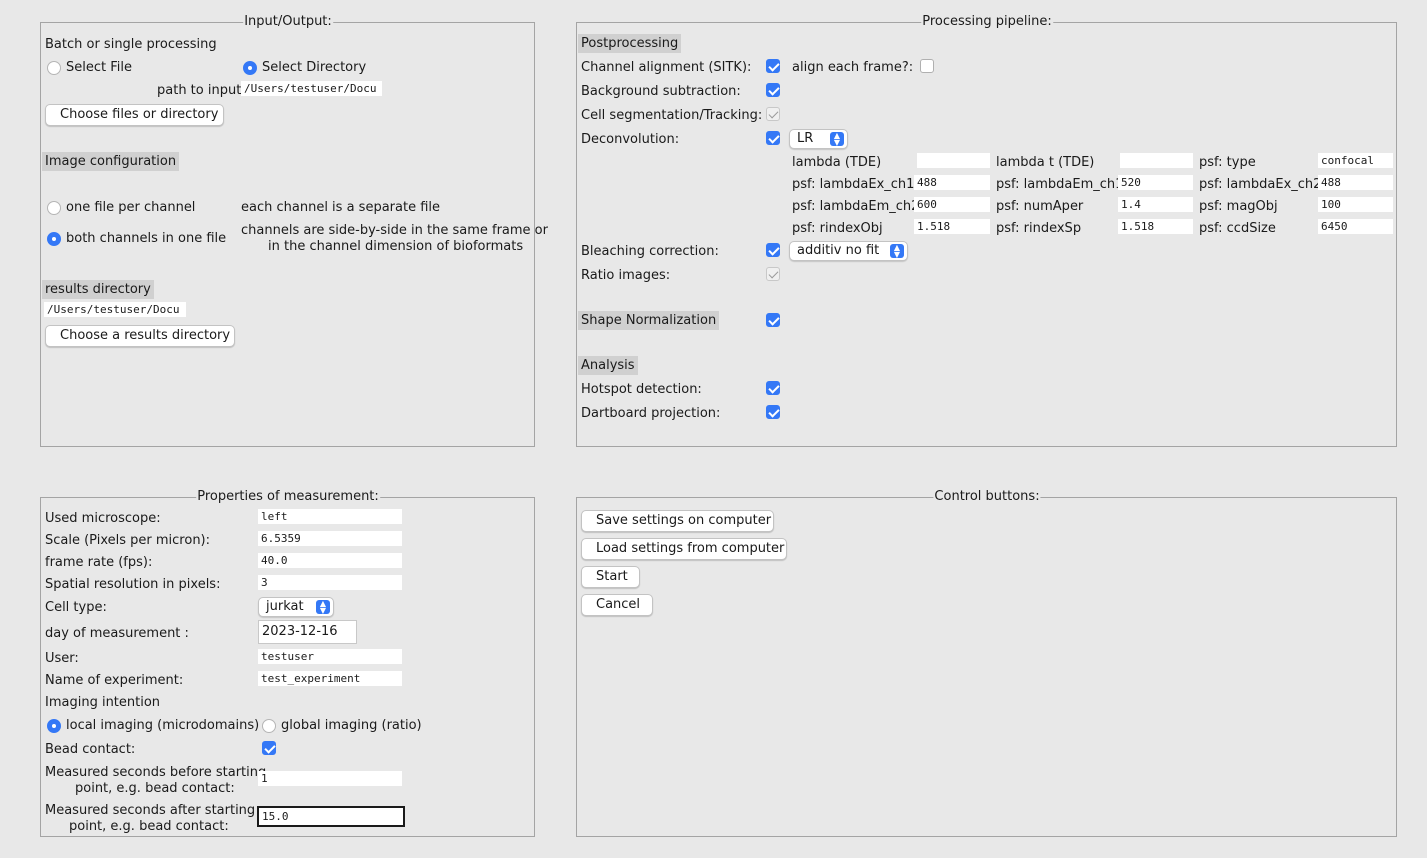 This screenshot has height=858, width=1427. Describe the element at coordinates (818, 139) in the screenshot. I see `deconvolution-method-select: LR ▲ ▼` at that location.